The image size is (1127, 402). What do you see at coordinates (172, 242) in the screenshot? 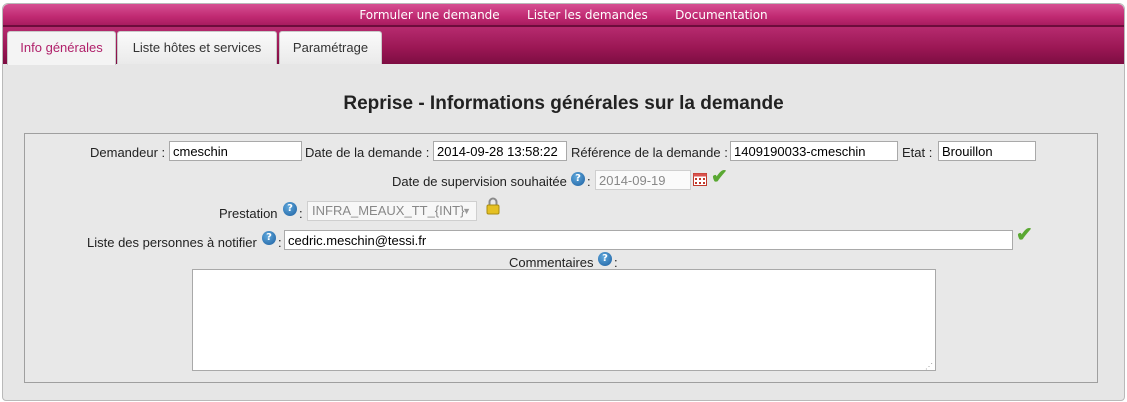
I see `notifier-label: Liste des personnes à notifier` at bounding box center [172, 242].